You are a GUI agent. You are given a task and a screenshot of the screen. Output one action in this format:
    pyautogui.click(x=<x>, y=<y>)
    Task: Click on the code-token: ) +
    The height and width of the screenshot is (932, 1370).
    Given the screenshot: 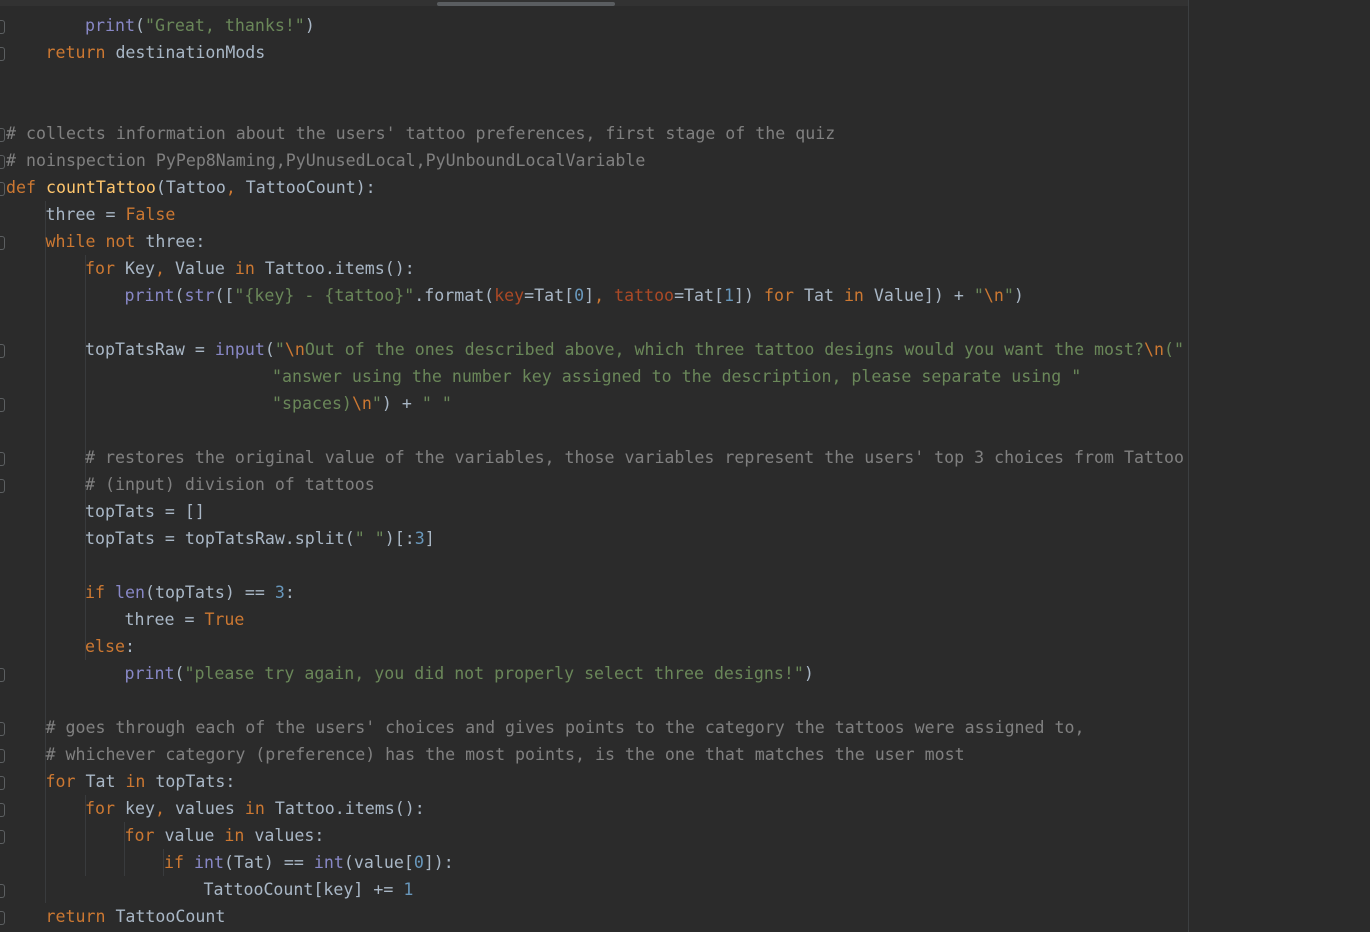 What is the action you would take?
    pyautogui.click(x=401, y=403)
    